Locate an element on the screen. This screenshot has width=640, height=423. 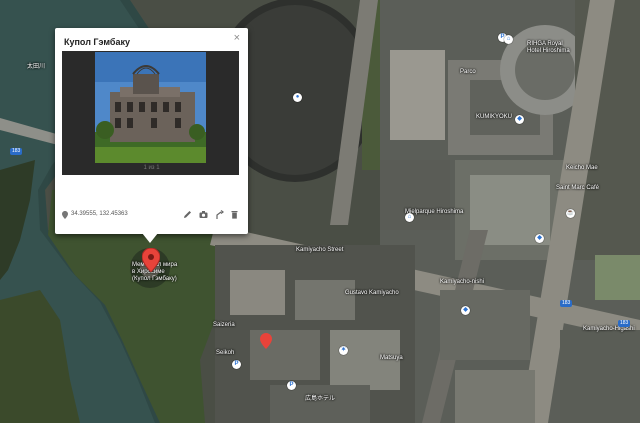
rihga-label: RIHGA Royal Hotel Hiroshima is located at coordinates (548, 48).